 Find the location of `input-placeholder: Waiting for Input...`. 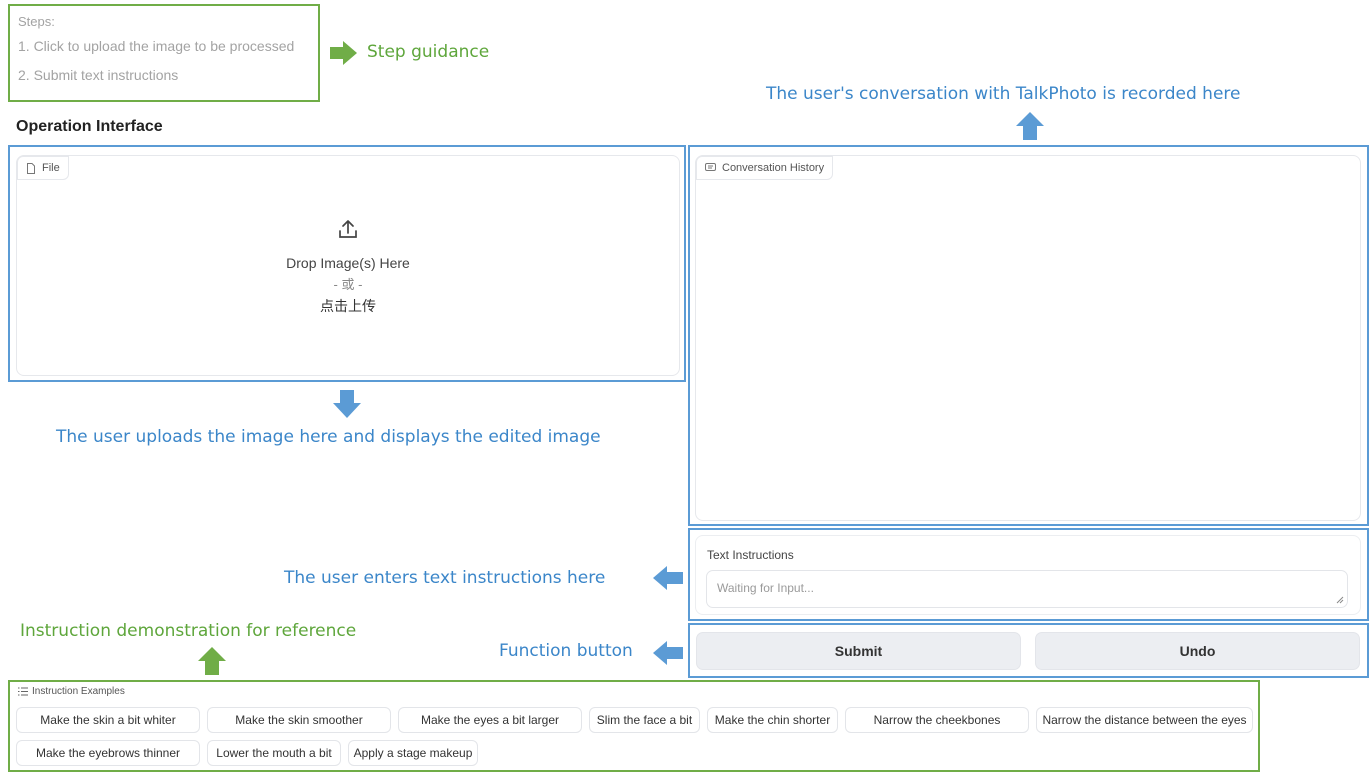

input-placeholder: Waiting for Input... is located at coordinates (765, 588).